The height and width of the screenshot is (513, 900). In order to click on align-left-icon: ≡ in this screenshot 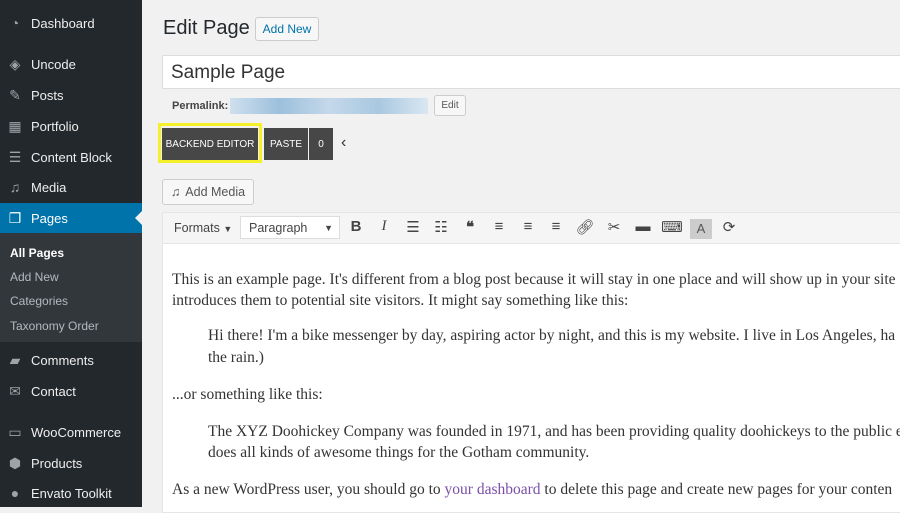, I will do `click(499, 226)`.